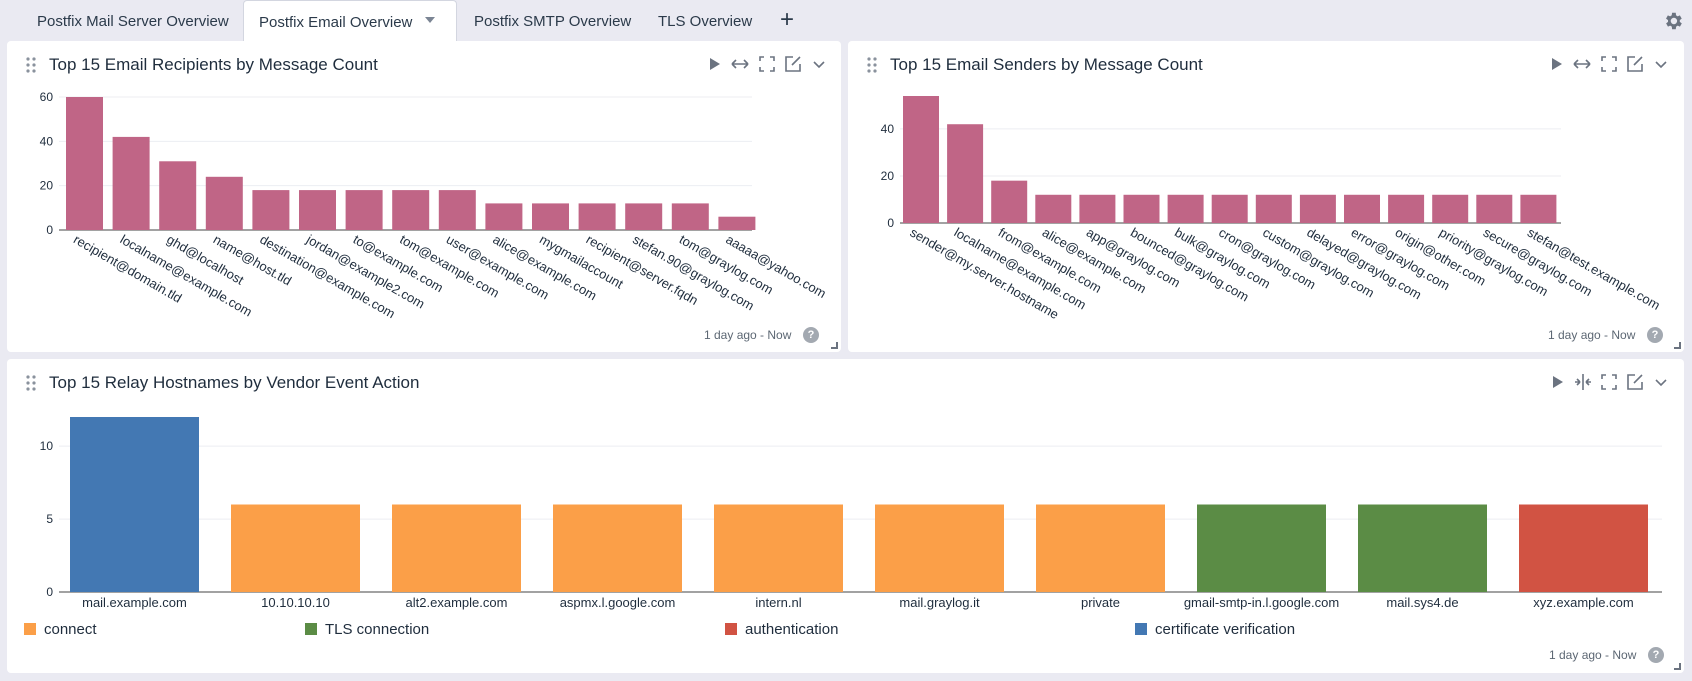 The height and width of the screenshot is (681, 1692). What do you see at coordinates (1673, 21) in the screenshot?
I see `gear-icon` at bounding box center [1673, 21].